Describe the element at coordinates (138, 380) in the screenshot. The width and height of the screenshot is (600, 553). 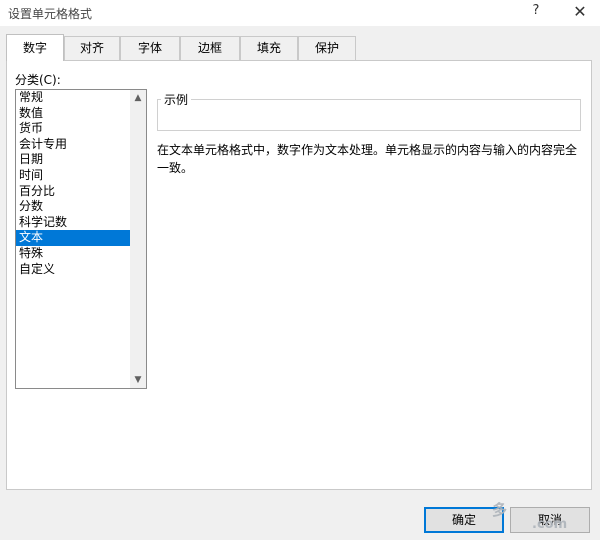
I see `scroll-down-arrow-icon: ▼` at that location.